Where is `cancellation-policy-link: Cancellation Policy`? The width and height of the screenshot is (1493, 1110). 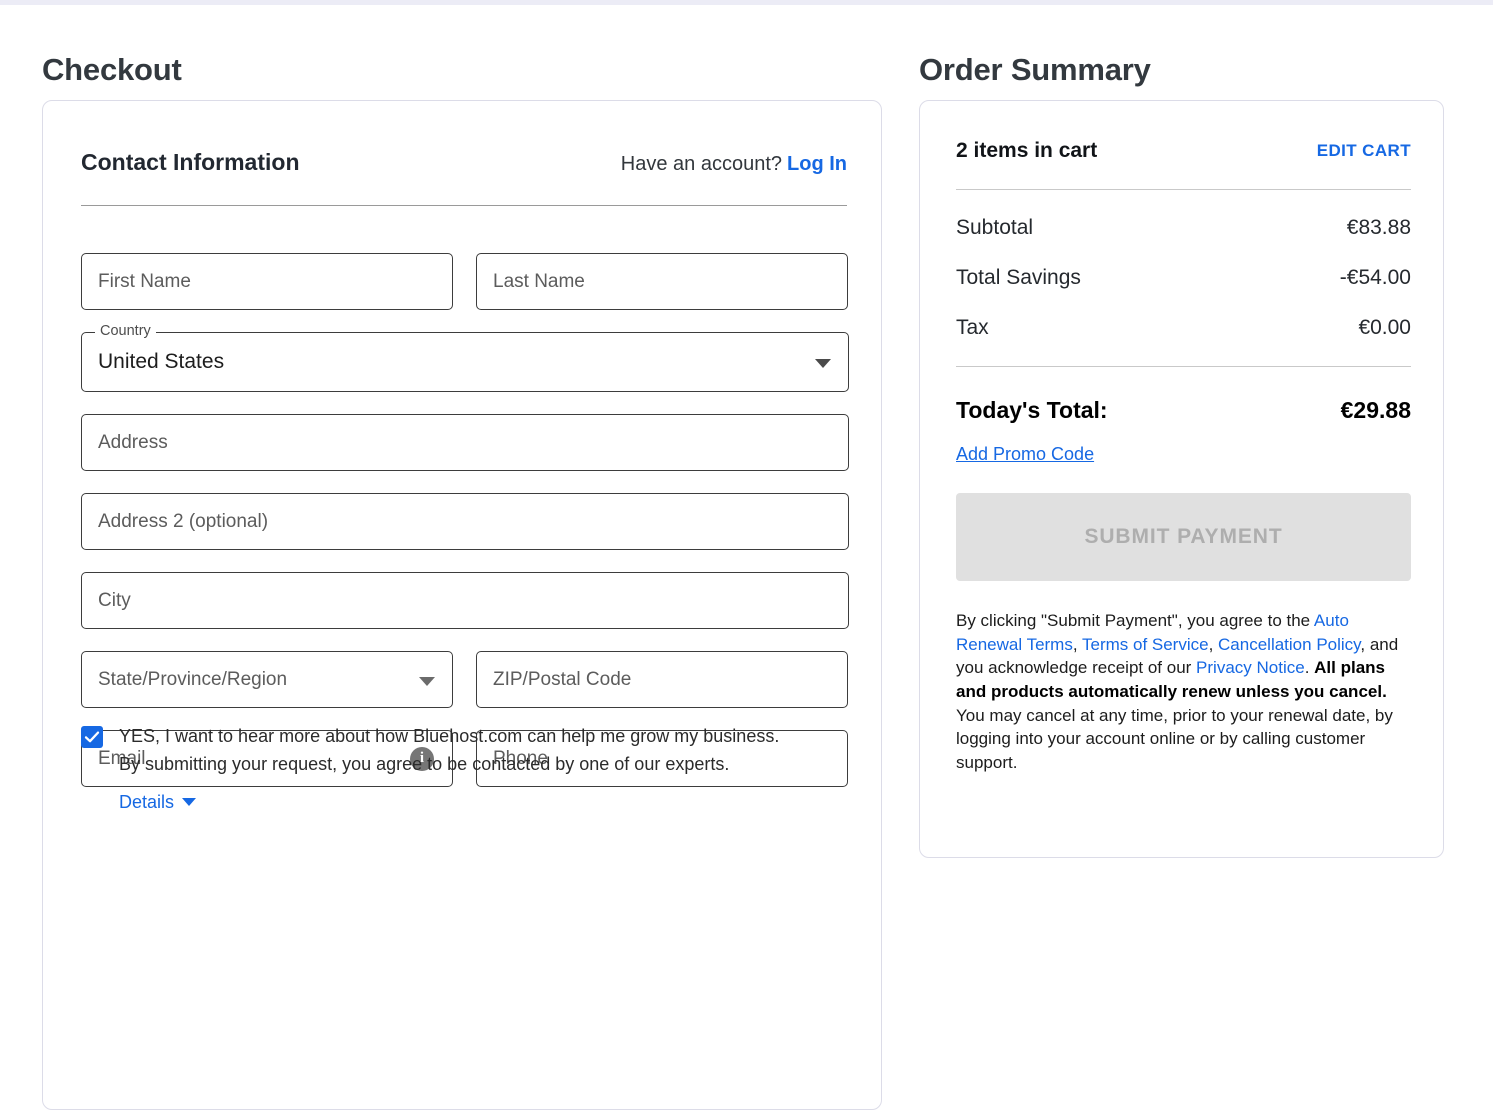 cancellation-policy-link: Cancellation Policy is located at coordinates (1289, 644).